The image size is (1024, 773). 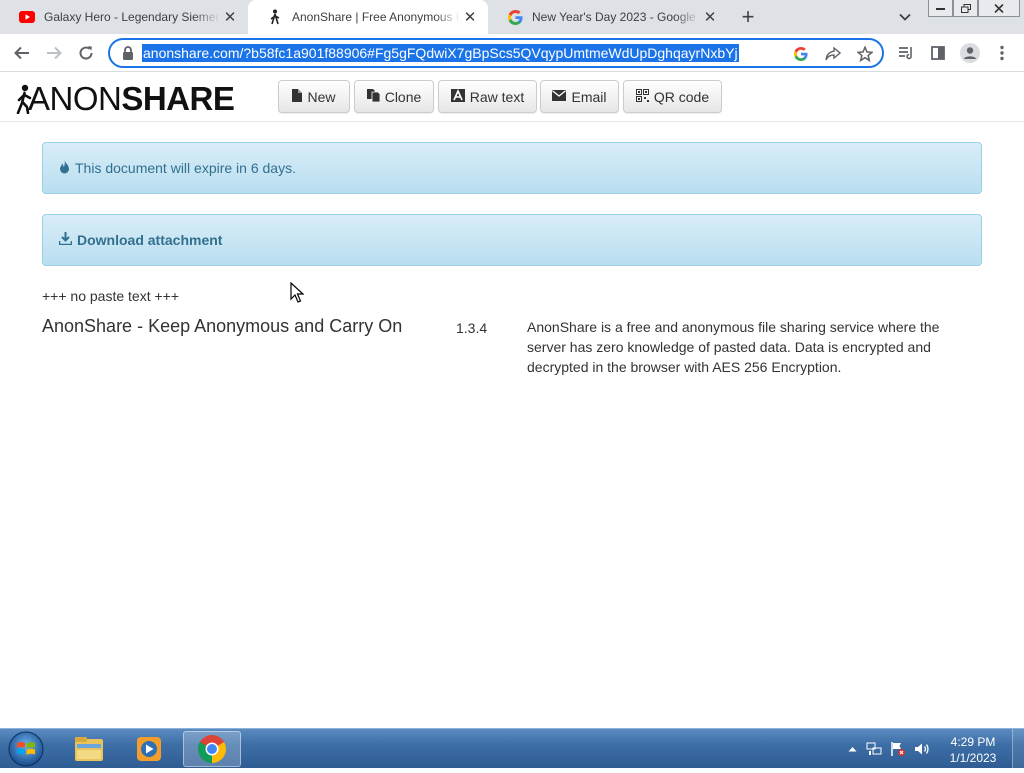 What do you see at coordinates (1018, 749) in the screenshot?
I see `show-desktop-button` at bounding box center [1018, 749].